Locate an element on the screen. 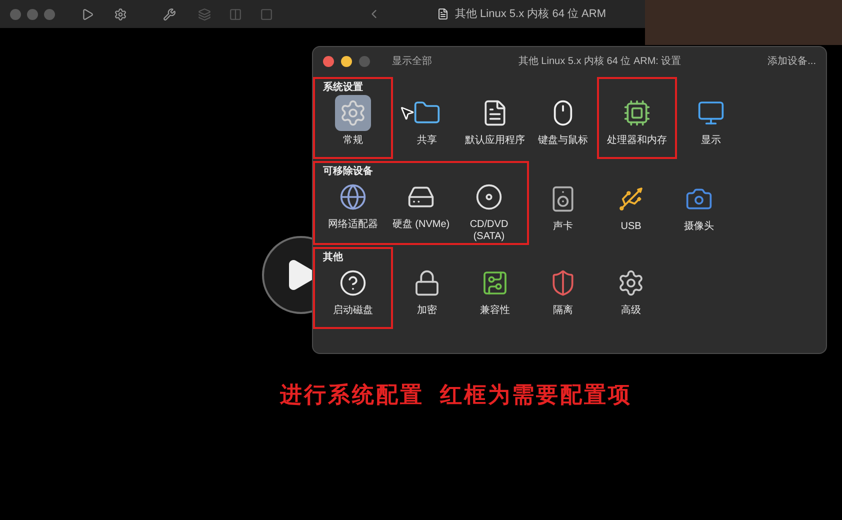 The width and height of the screenshot is (842, 520). preference-item: 显示 is located at coordinates (711, 126).